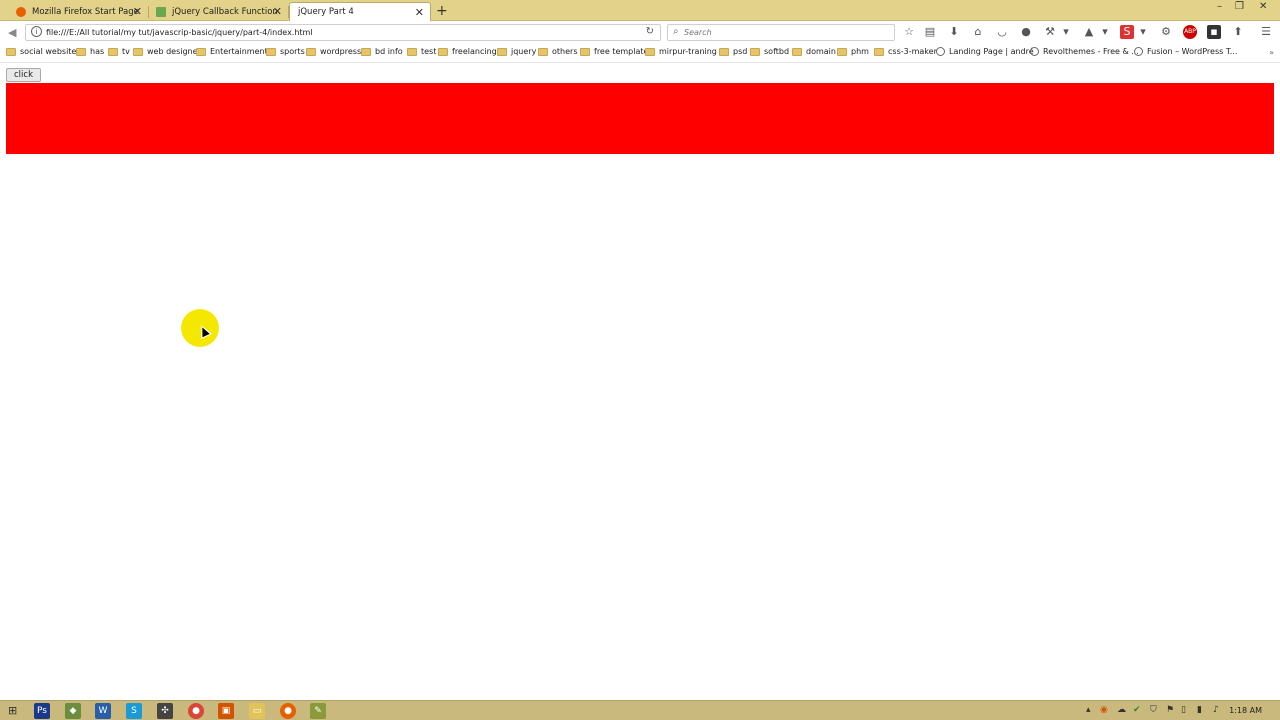 The width and height of the screenshot is (1280, 720). I want to click on bookmark-item: bd info, so click(382, 51).